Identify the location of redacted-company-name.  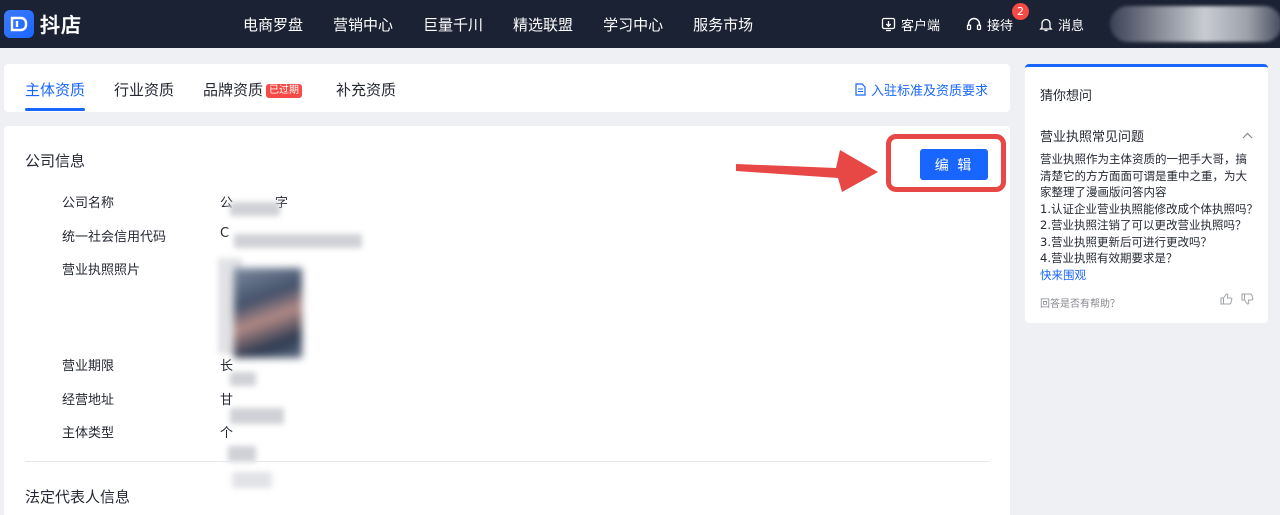
(255, 209).